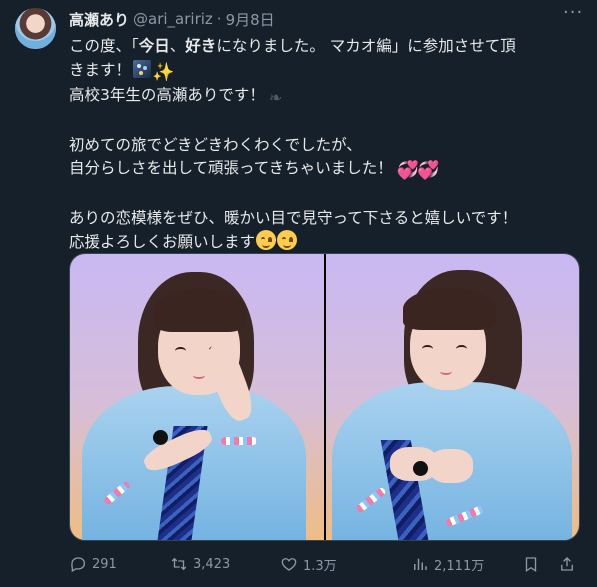  I want to click on tweet-line-2: きます！ ✨, so click(321, 72).